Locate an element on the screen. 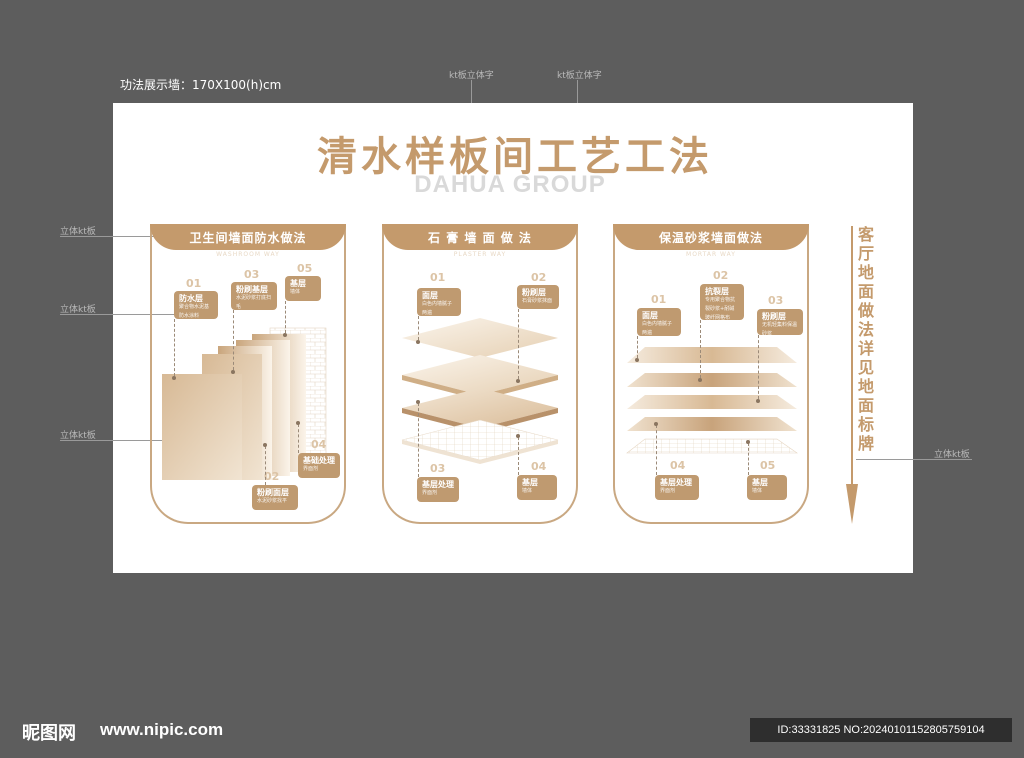  step-tag: 抗裂层 专用聚合物抗裂砂浆+耐碱玻纤网格布 is located at coordinates (722, 302).